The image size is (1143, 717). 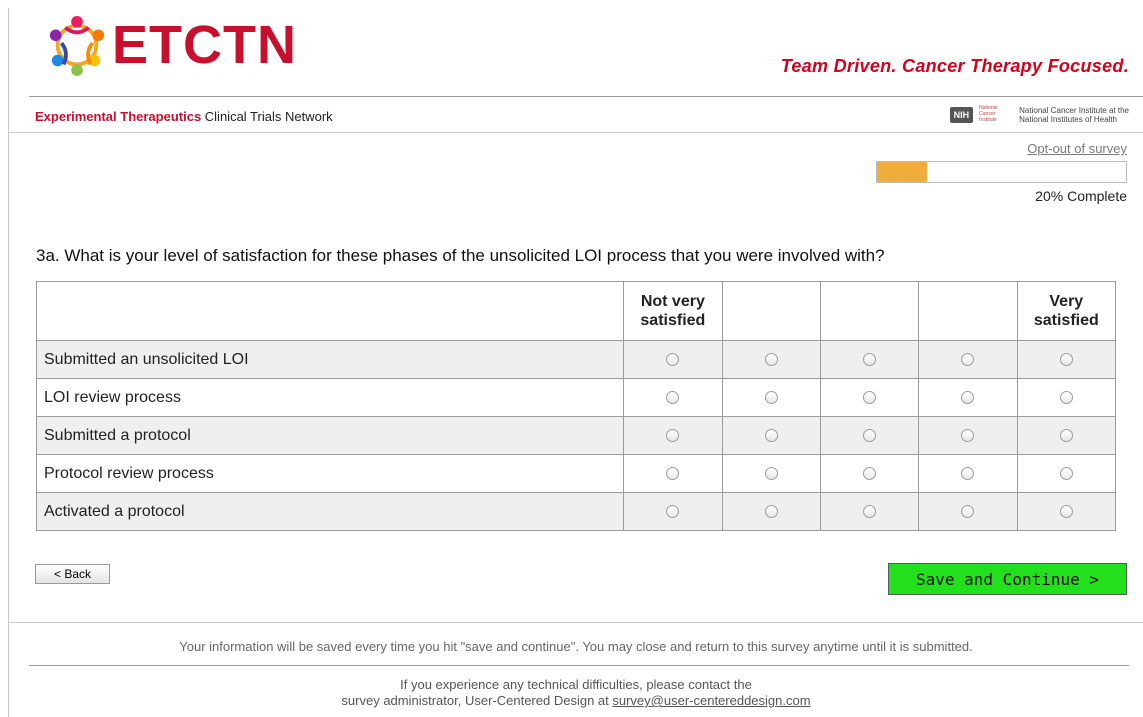 I want to click on matrix-row: LOI review process, so click(x=576, y=397).